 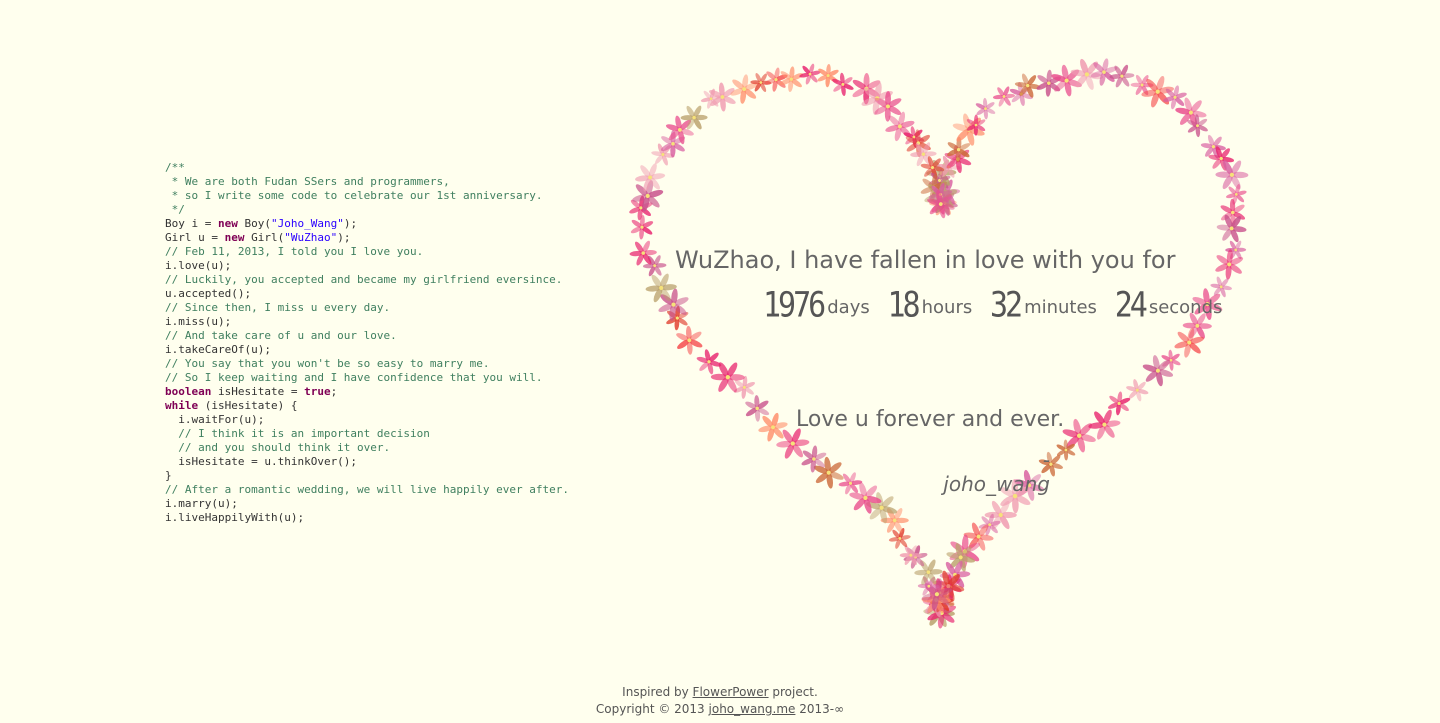 I want to click on code-token: // I think it is an important decision, so click(x=297, y=433).